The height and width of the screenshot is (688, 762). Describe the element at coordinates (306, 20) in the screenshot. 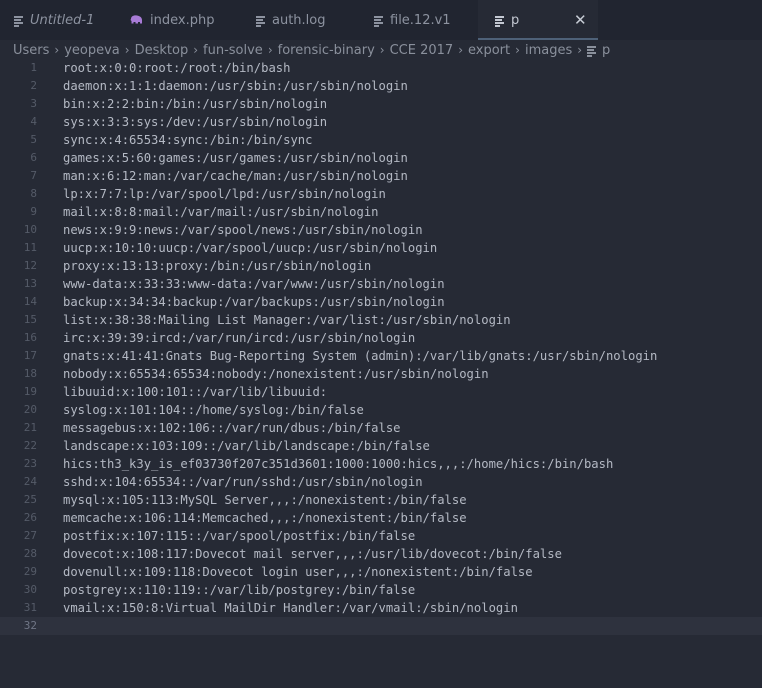

I see `tab-auth-log: auth.log` at that location.